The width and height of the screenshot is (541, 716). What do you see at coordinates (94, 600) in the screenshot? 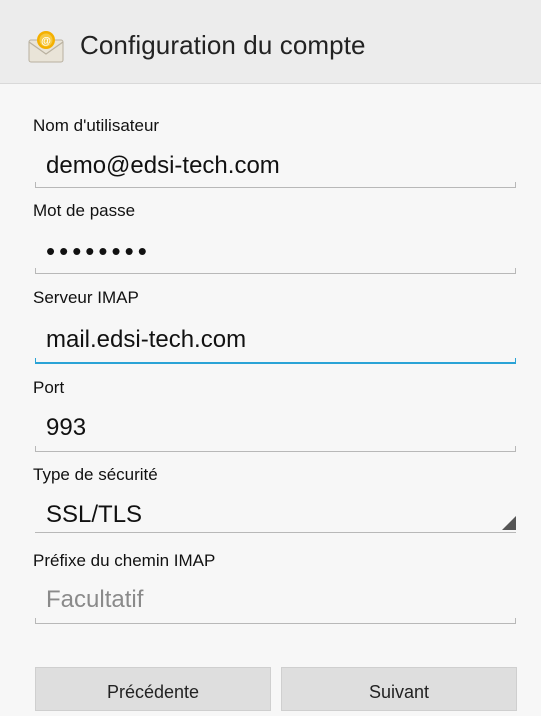
I see `imap-path-prefix-field: Facultatif` at bounding box center [94, 600].